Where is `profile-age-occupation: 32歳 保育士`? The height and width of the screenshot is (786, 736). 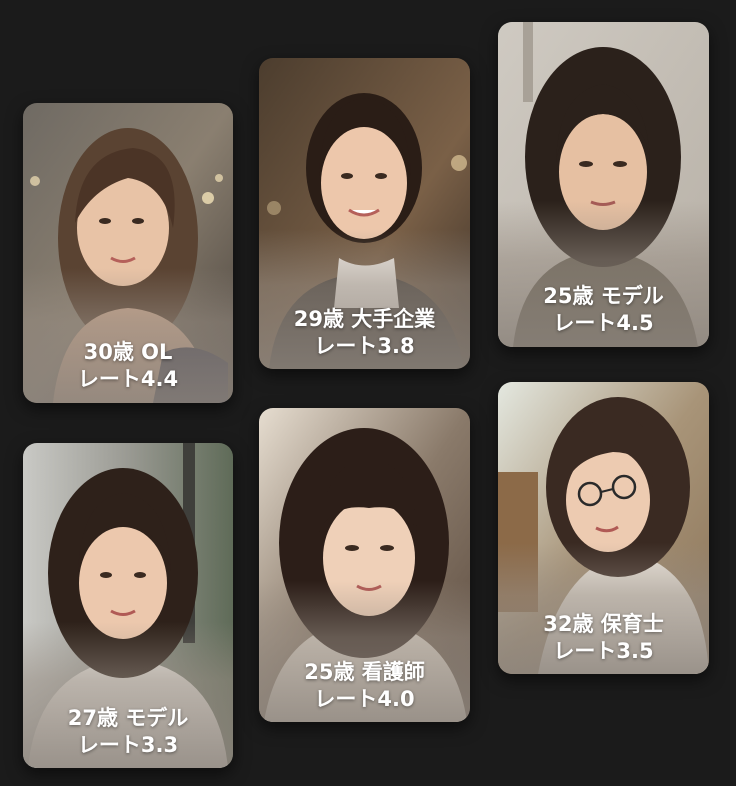 profile-age-occupation: 32歳 保育士 is located at coordinates (603, 624).